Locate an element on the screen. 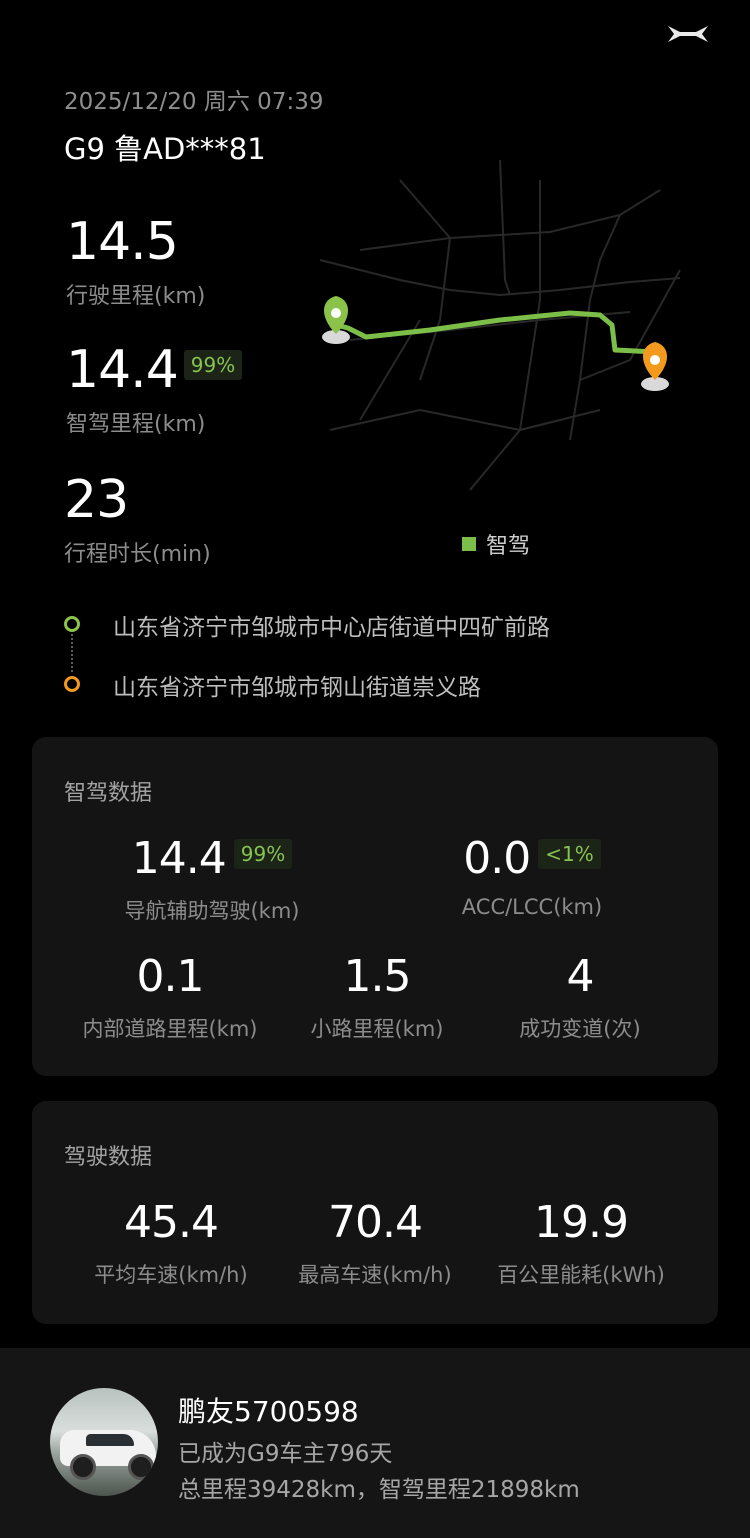 Image resolution: width=750 pixels, height=1538 pixels. avg-speed-label: 平均车速(km/h) is located at coordinates (171, 1275).